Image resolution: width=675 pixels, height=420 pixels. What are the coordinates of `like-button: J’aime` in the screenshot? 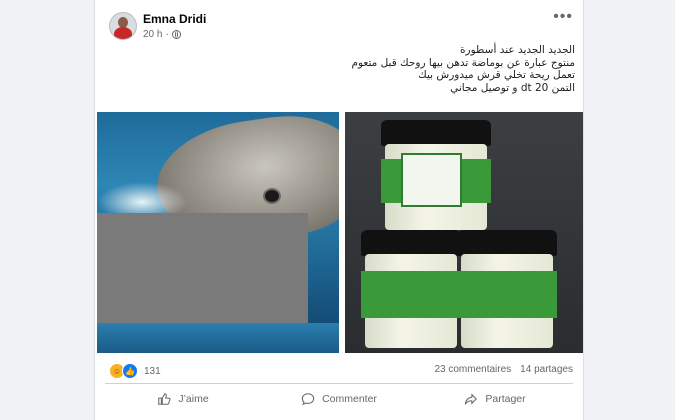 It's located at (183, 399).